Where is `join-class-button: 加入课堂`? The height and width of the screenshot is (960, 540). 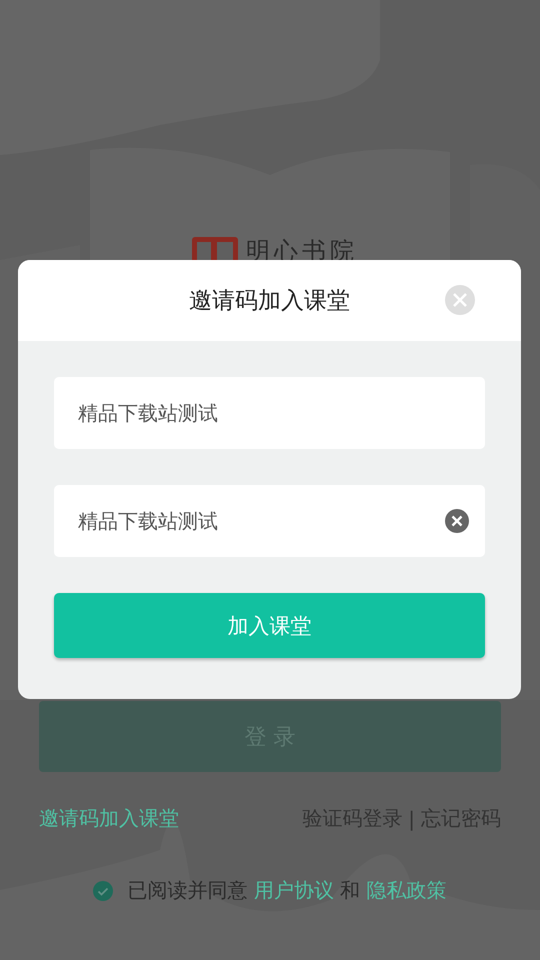 join-class-button: 加入课堂 is located at coordinates (269, 625).